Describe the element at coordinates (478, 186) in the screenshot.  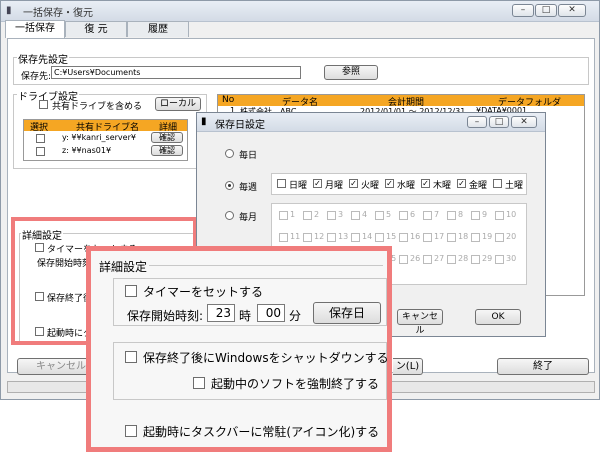
I see `weekday-label: 金曜` at that location.